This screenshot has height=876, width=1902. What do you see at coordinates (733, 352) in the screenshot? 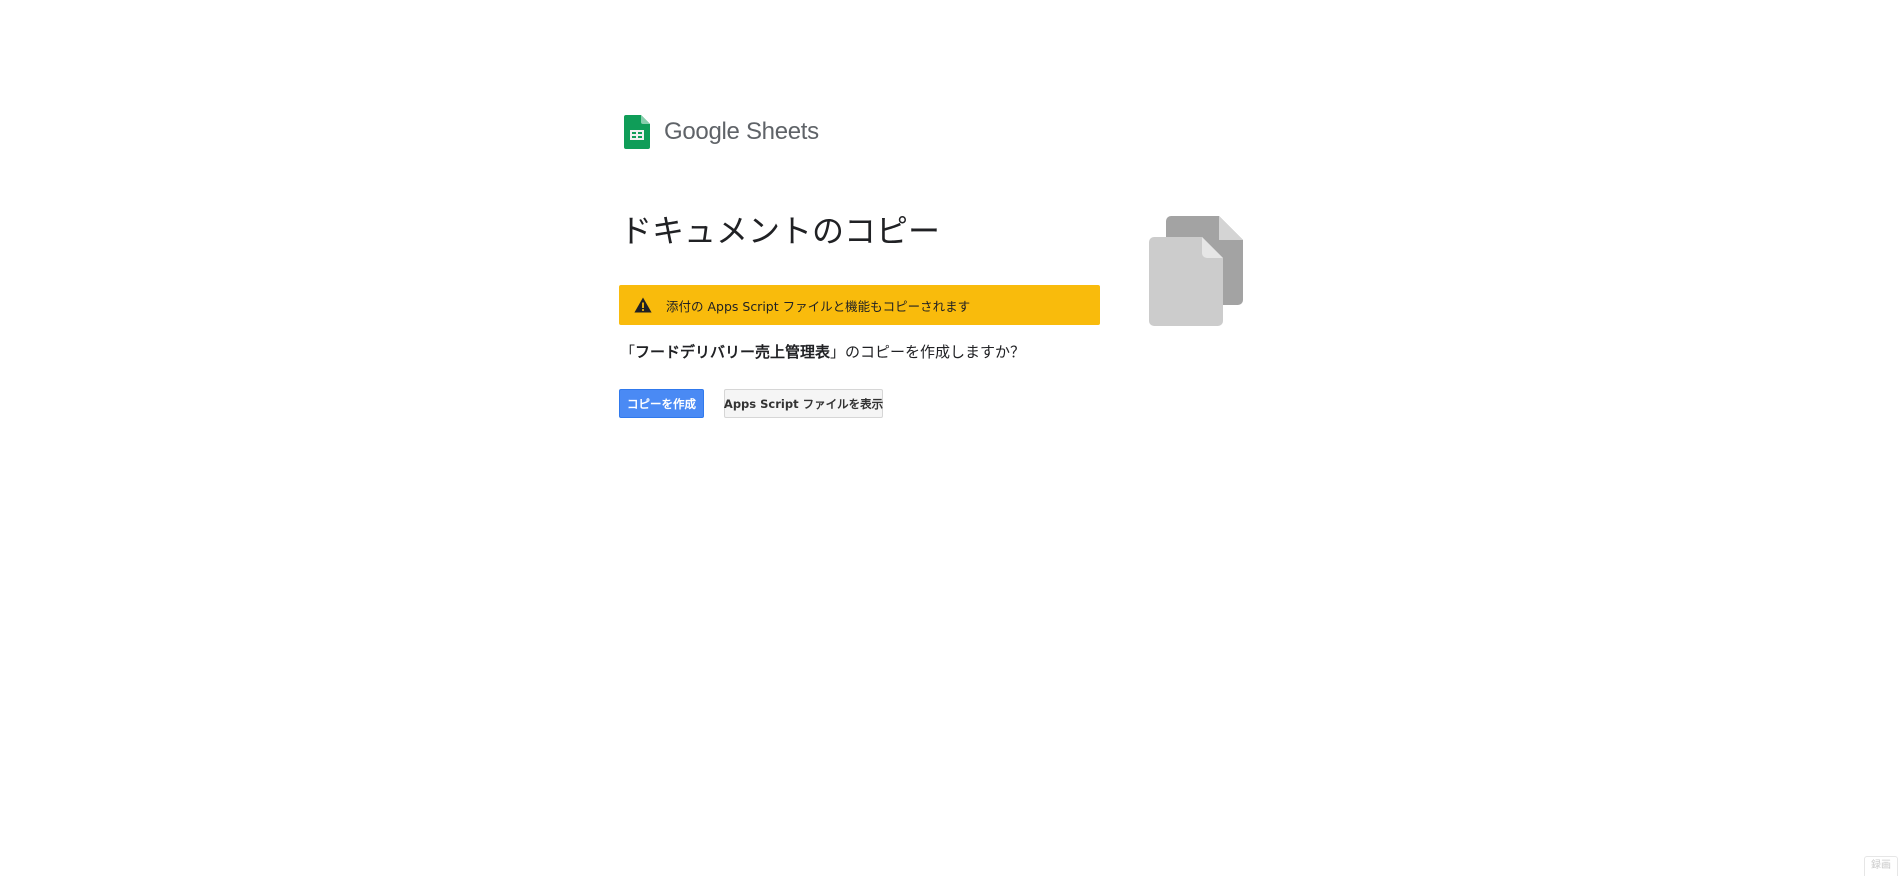
I see `document-name: フードデリバリー売上管理表` at bounding box center [733, 352].